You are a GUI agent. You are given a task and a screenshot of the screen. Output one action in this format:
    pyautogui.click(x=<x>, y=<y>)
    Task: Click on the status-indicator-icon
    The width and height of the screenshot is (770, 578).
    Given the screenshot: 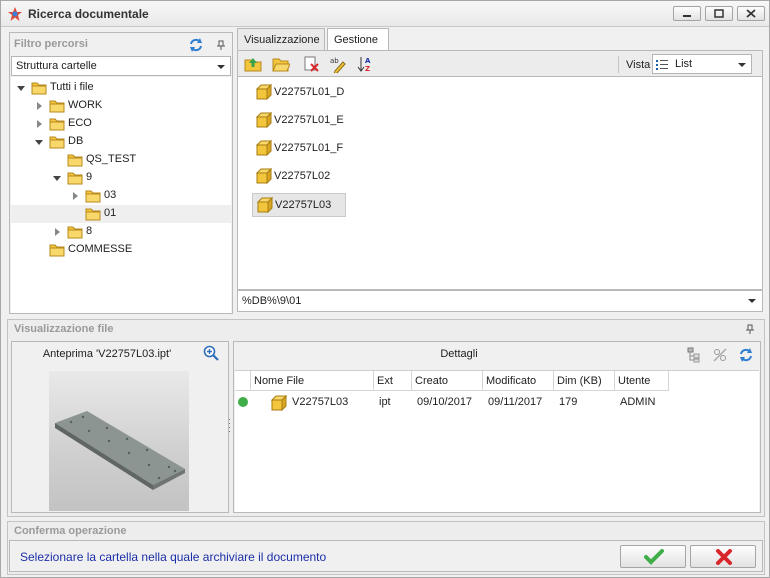 What is the action you would take?
    pyautogui.click(x=243, y=402)
    